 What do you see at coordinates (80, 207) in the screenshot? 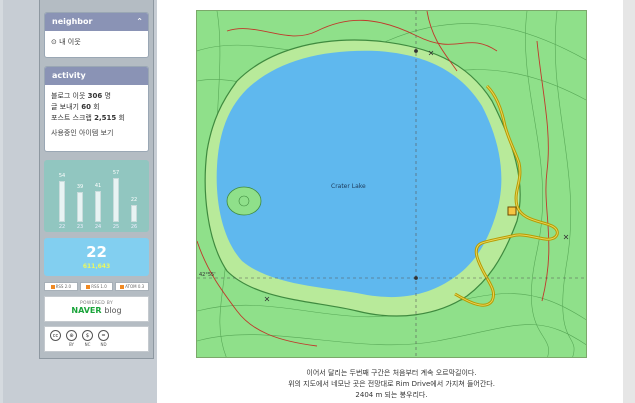
I see `visitor-bar: 39 23` at bounding box center [80, 207].